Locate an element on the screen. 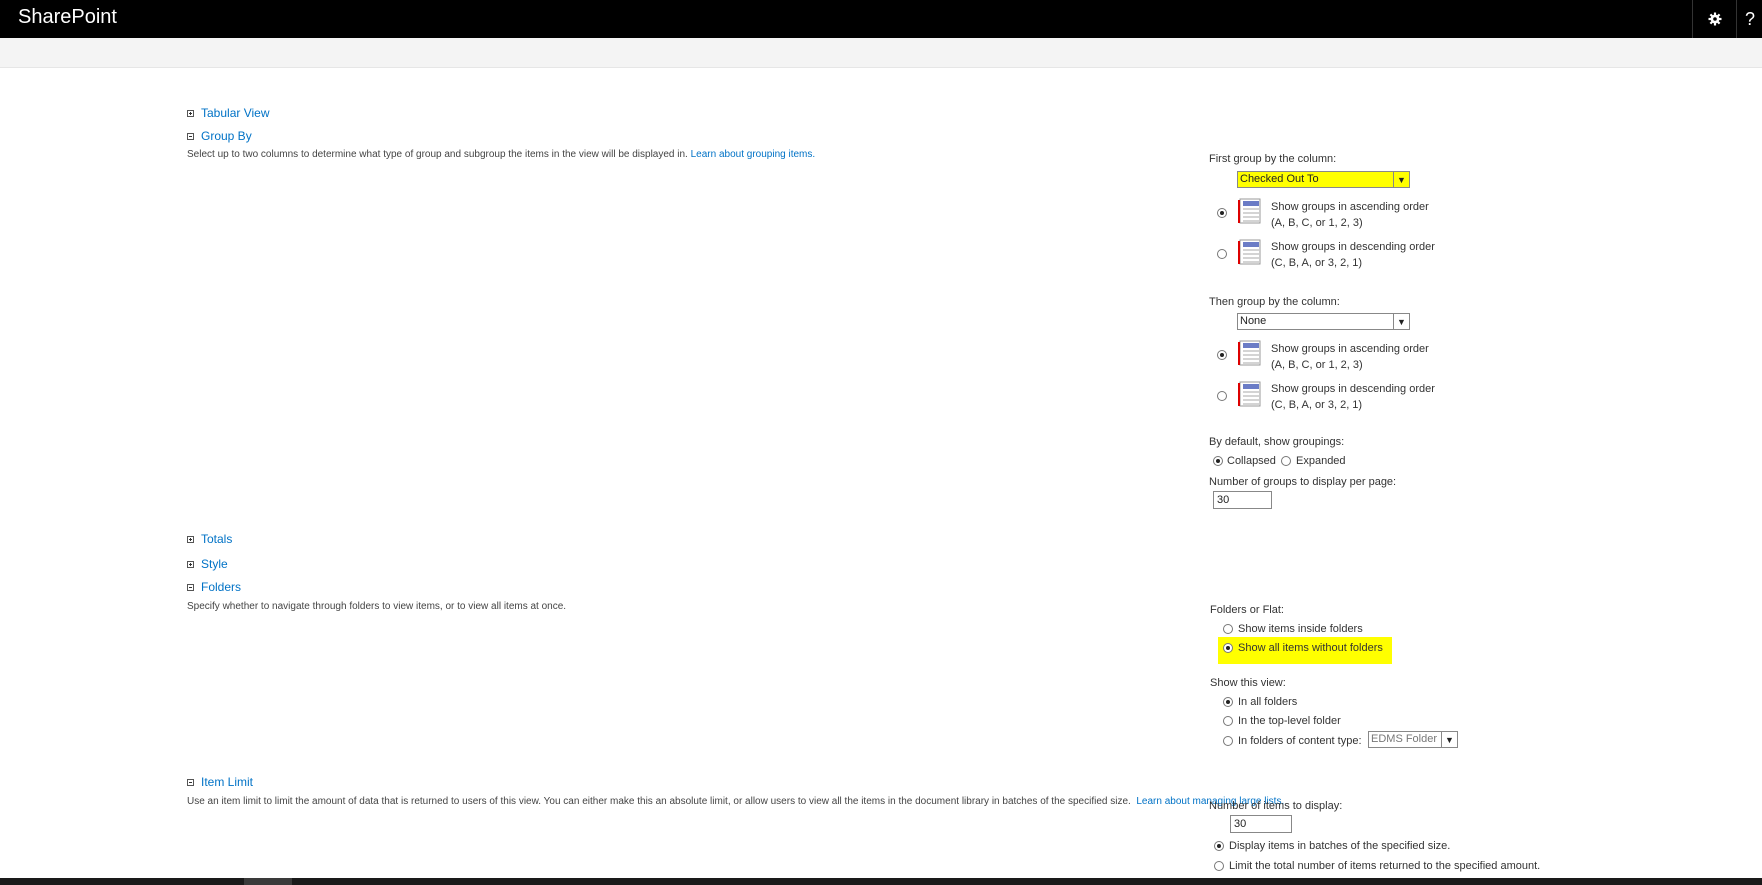 This screenshot has width=1762, height=885. section-tabular-view: Tabular View is located at coordinates (228, 113).